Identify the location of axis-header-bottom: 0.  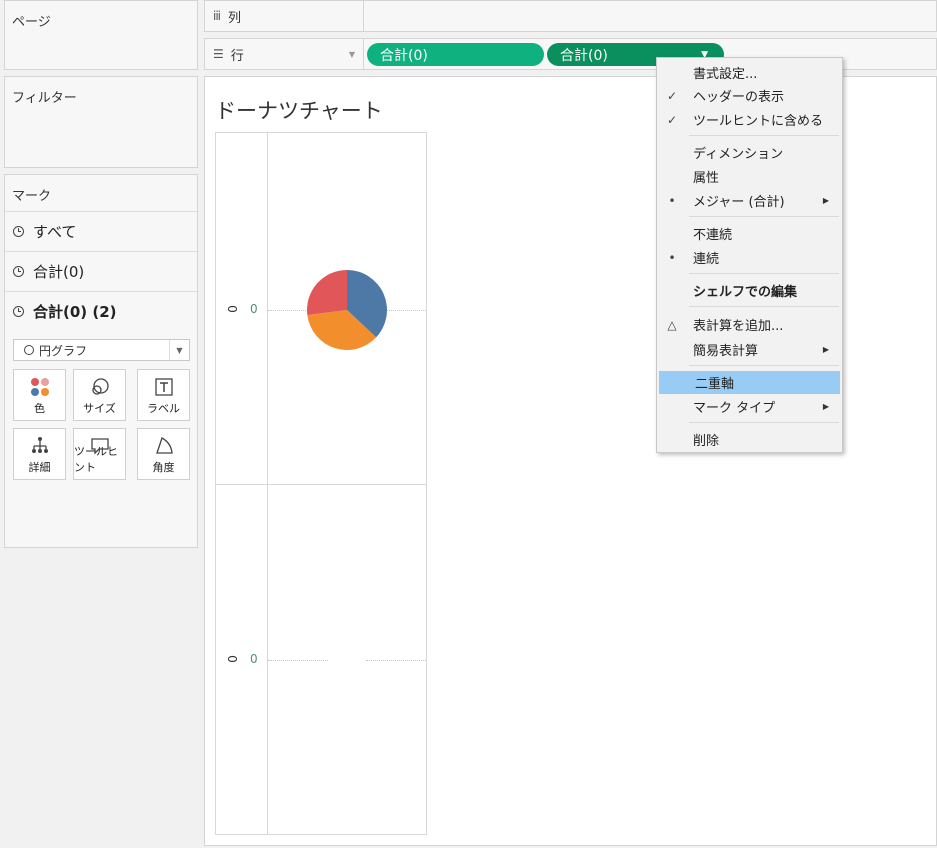
(232, 659).